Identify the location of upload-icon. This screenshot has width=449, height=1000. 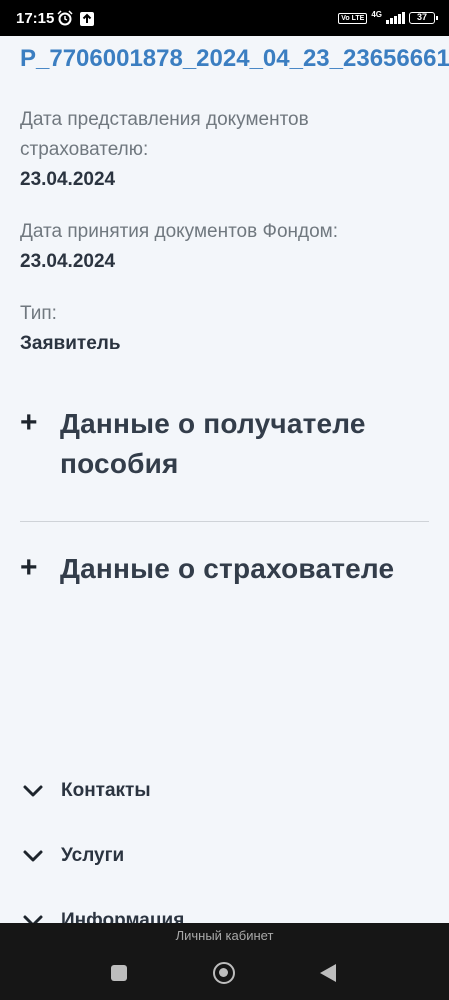
(87, 19).